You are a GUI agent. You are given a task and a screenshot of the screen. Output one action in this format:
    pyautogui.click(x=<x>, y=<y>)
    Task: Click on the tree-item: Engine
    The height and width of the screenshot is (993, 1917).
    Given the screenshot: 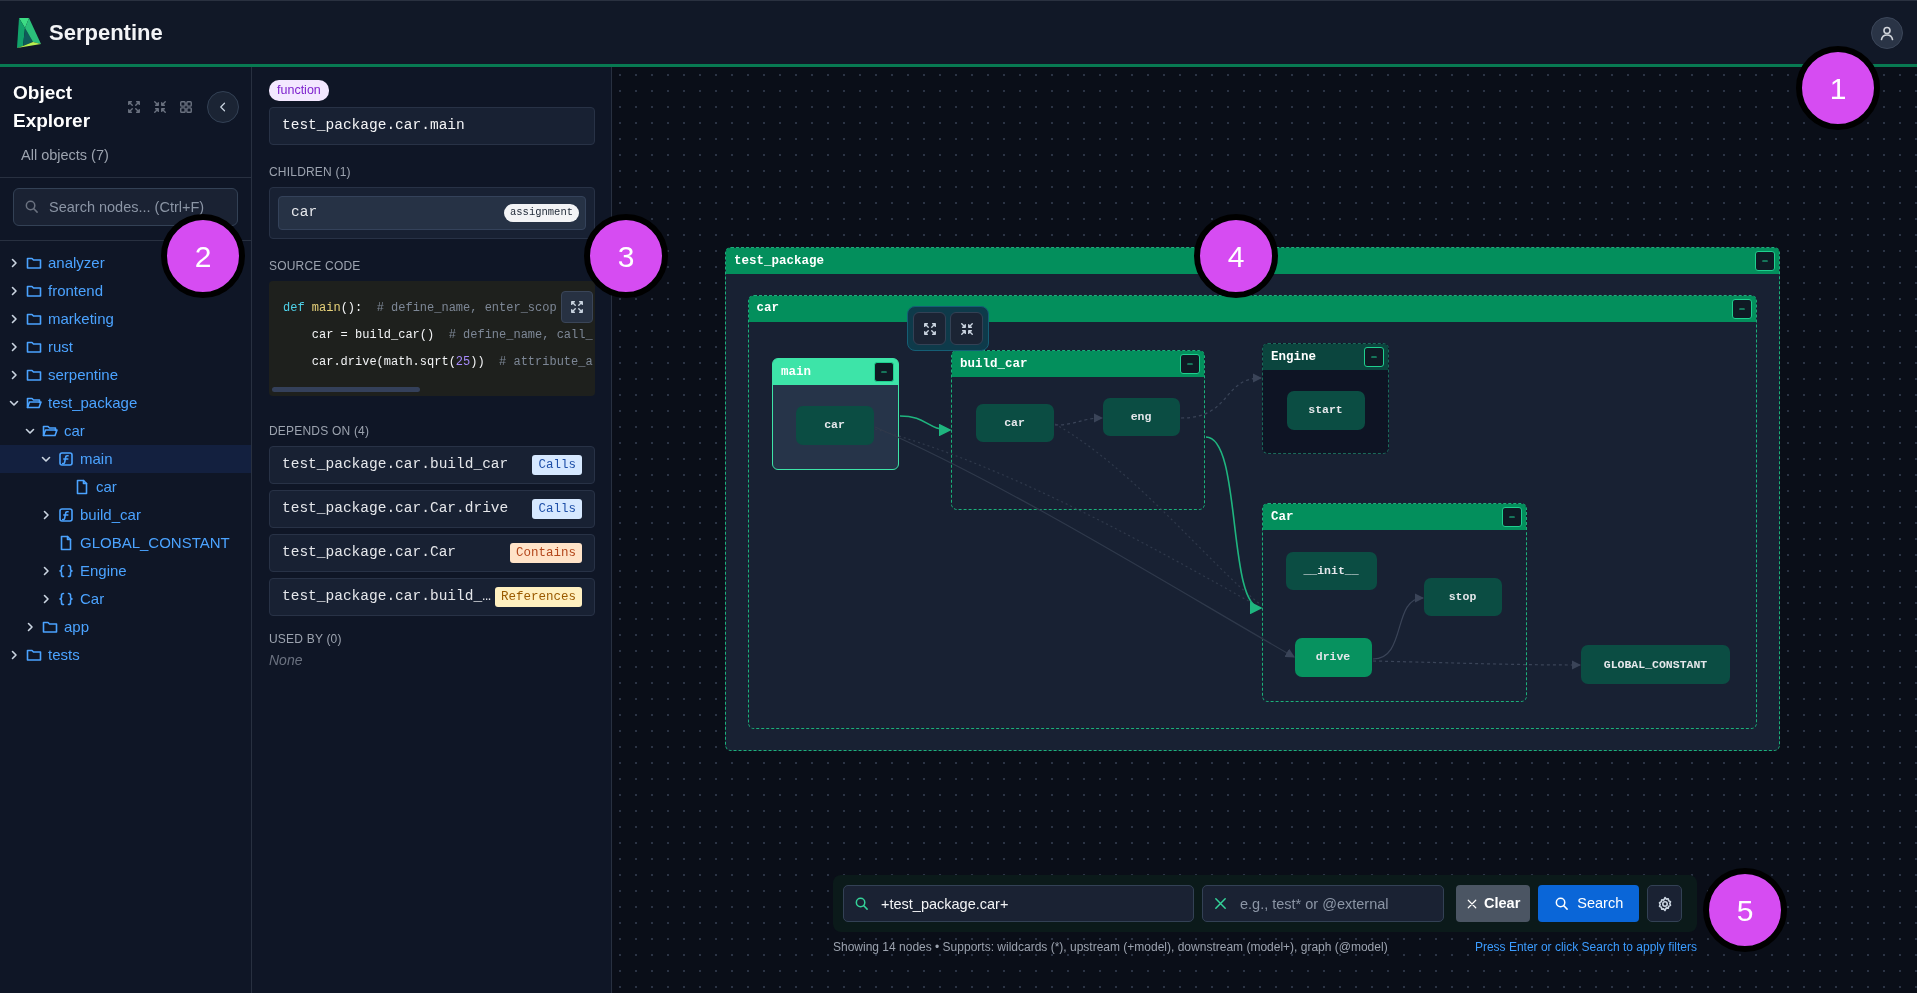 What is the action you would take?
    pyautogui.click(x=66, y=570)
    